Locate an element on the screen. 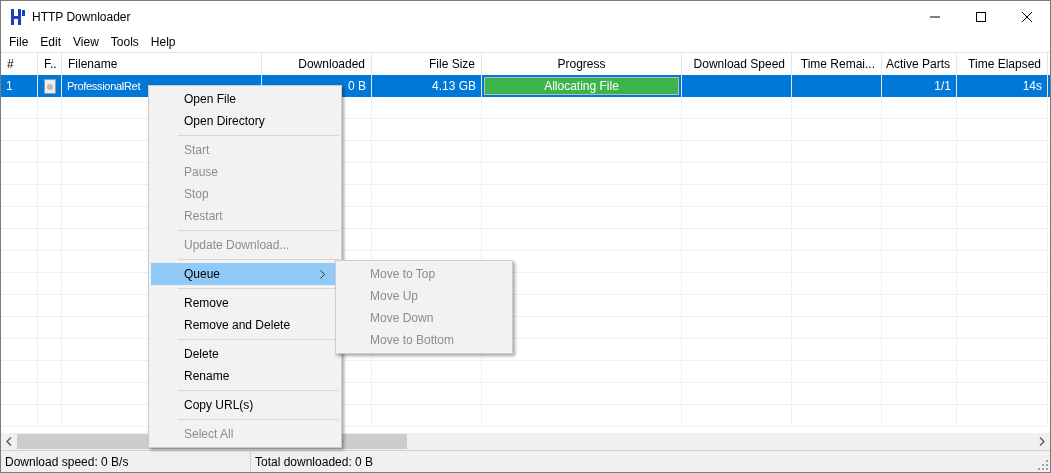 This screenshot has height=473, width=1051. table-cell-text: 1/1 is located at coordinates (942, 86).